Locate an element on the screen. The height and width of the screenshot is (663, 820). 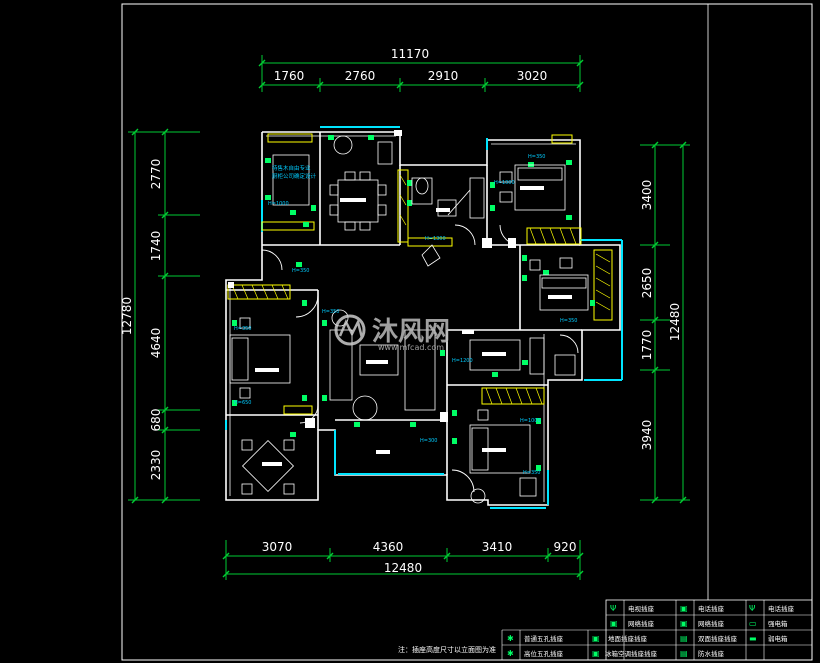
dim-bottom-seg-4: 920 is located at coordinates (565, 547).